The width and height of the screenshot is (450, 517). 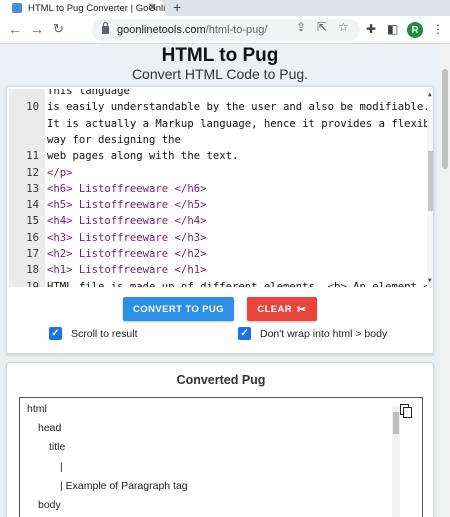 I want to click on extensions-puzzle-icon: ✚, so click(x=371, y=29).